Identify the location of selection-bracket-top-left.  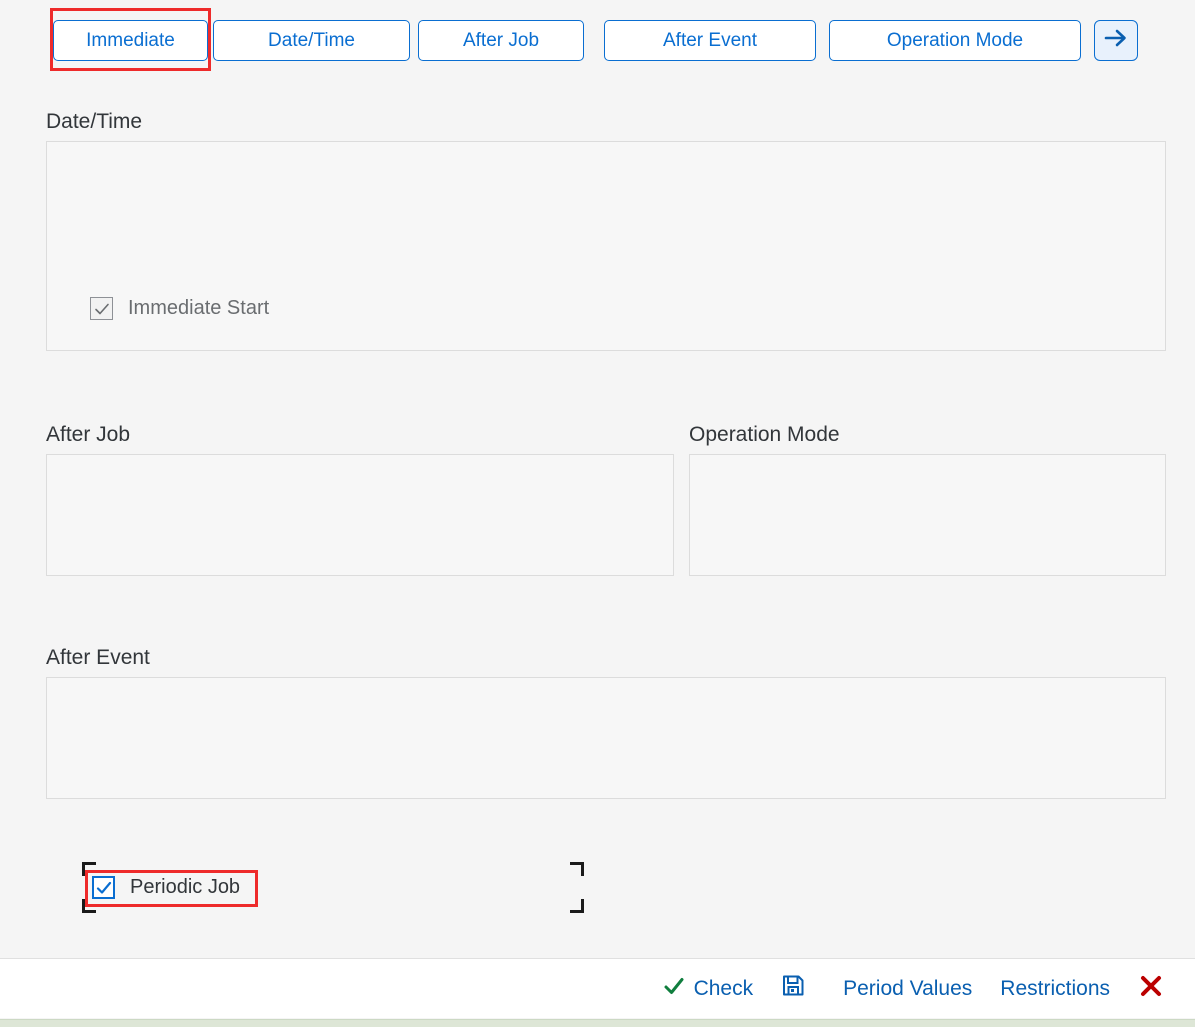
(89, 869).